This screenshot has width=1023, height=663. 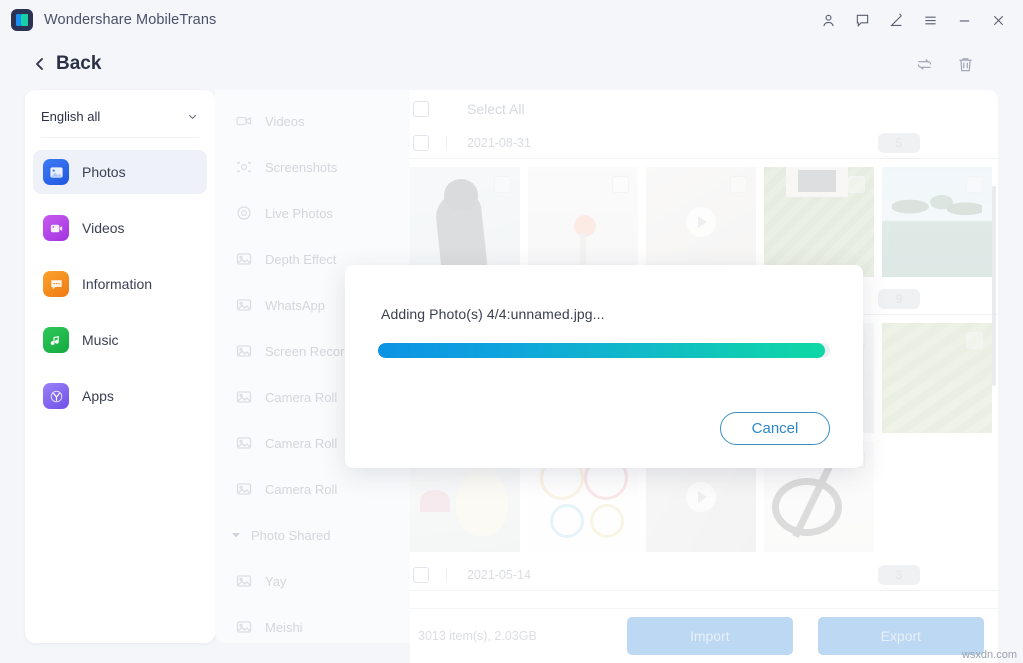 What do you see at coordinates (236, 535) in the screenshot?
I see `caret-down-icon` at bounding box center [236, 535].